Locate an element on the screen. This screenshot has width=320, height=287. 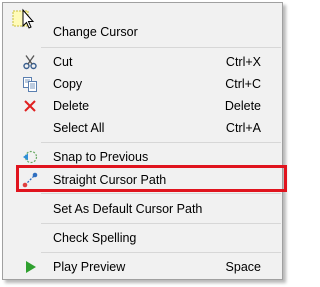
snap-previous-icon is located at coordinates (30, 157).